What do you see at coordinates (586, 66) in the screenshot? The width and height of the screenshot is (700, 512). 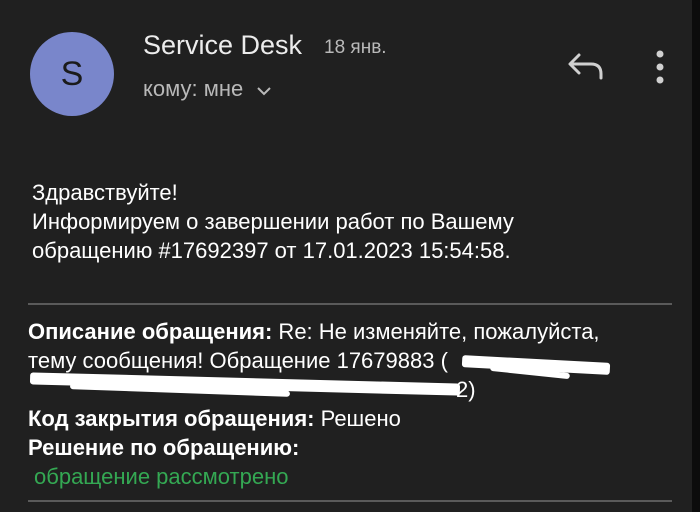 I see `reply-icon` at bounding box center [586, 66].